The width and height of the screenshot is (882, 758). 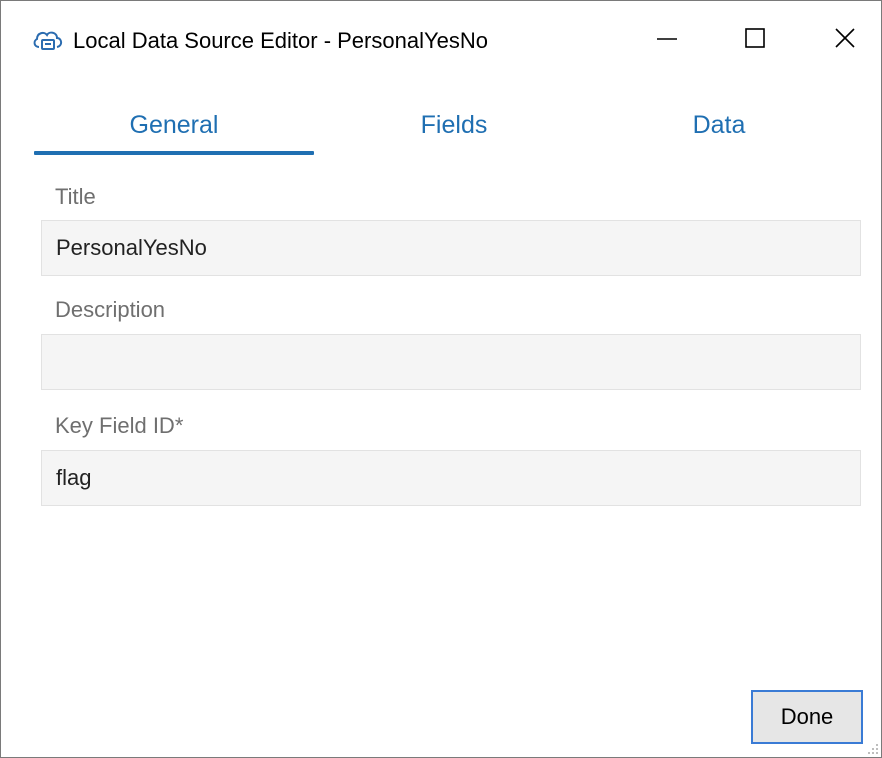 What do you see at coordinates (75, 196) in the screenshot?
I see `title-label: Title` at bounding box center [75, 196].